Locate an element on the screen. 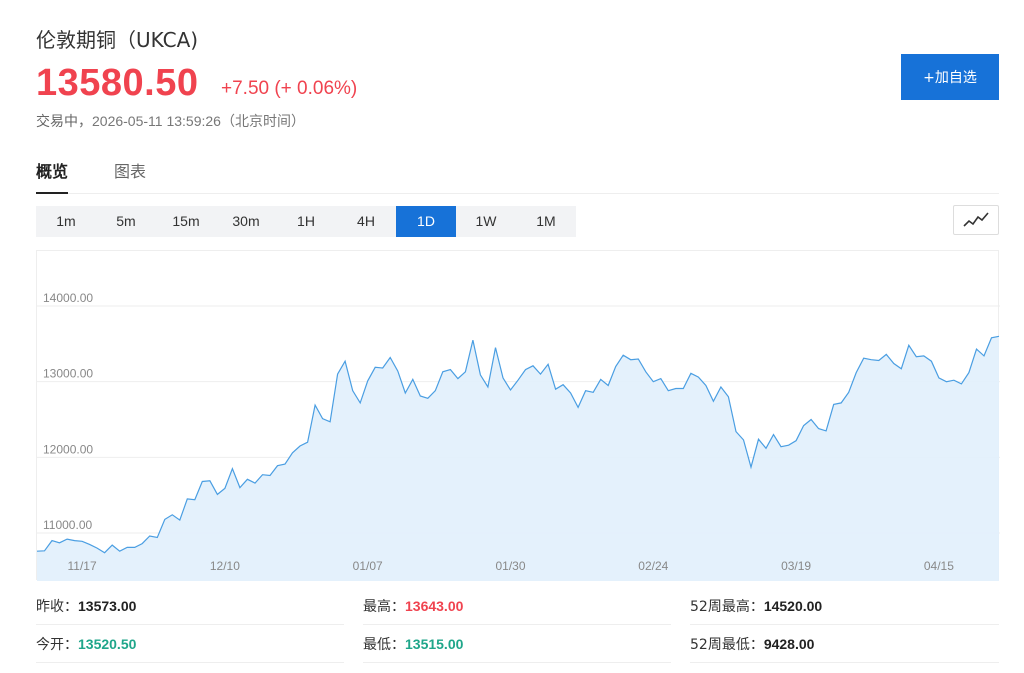  x-tick-label: 02/24 is located at coordinates (653, 566).